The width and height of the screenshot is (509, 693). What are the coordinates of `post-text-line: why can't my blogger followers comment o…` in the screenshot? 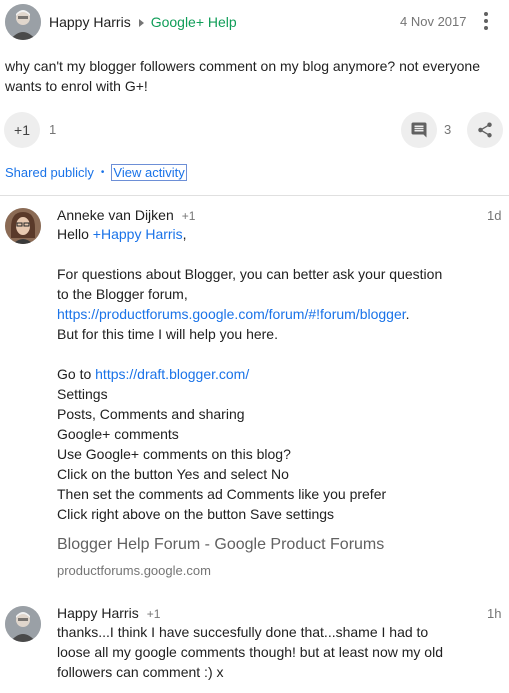 It's located at (243, 66).